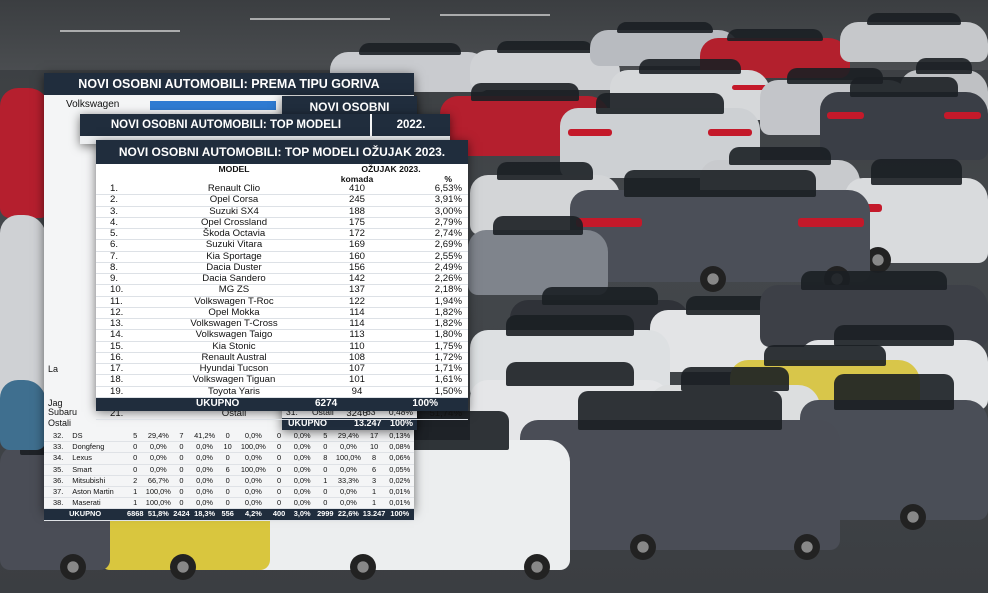 This screenshot has width=988, height=593. I want to click on fuel-cell-n: 38., so click(58, 503).